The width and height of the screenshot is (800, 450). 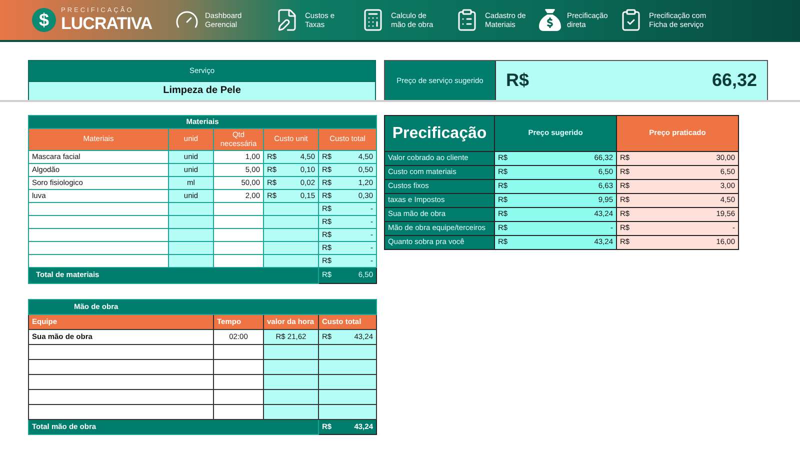 What do you see at coordinates (439, 134) in the screenshot?
I see `pricing-title: Precificação` at bounding box center [439, 134].